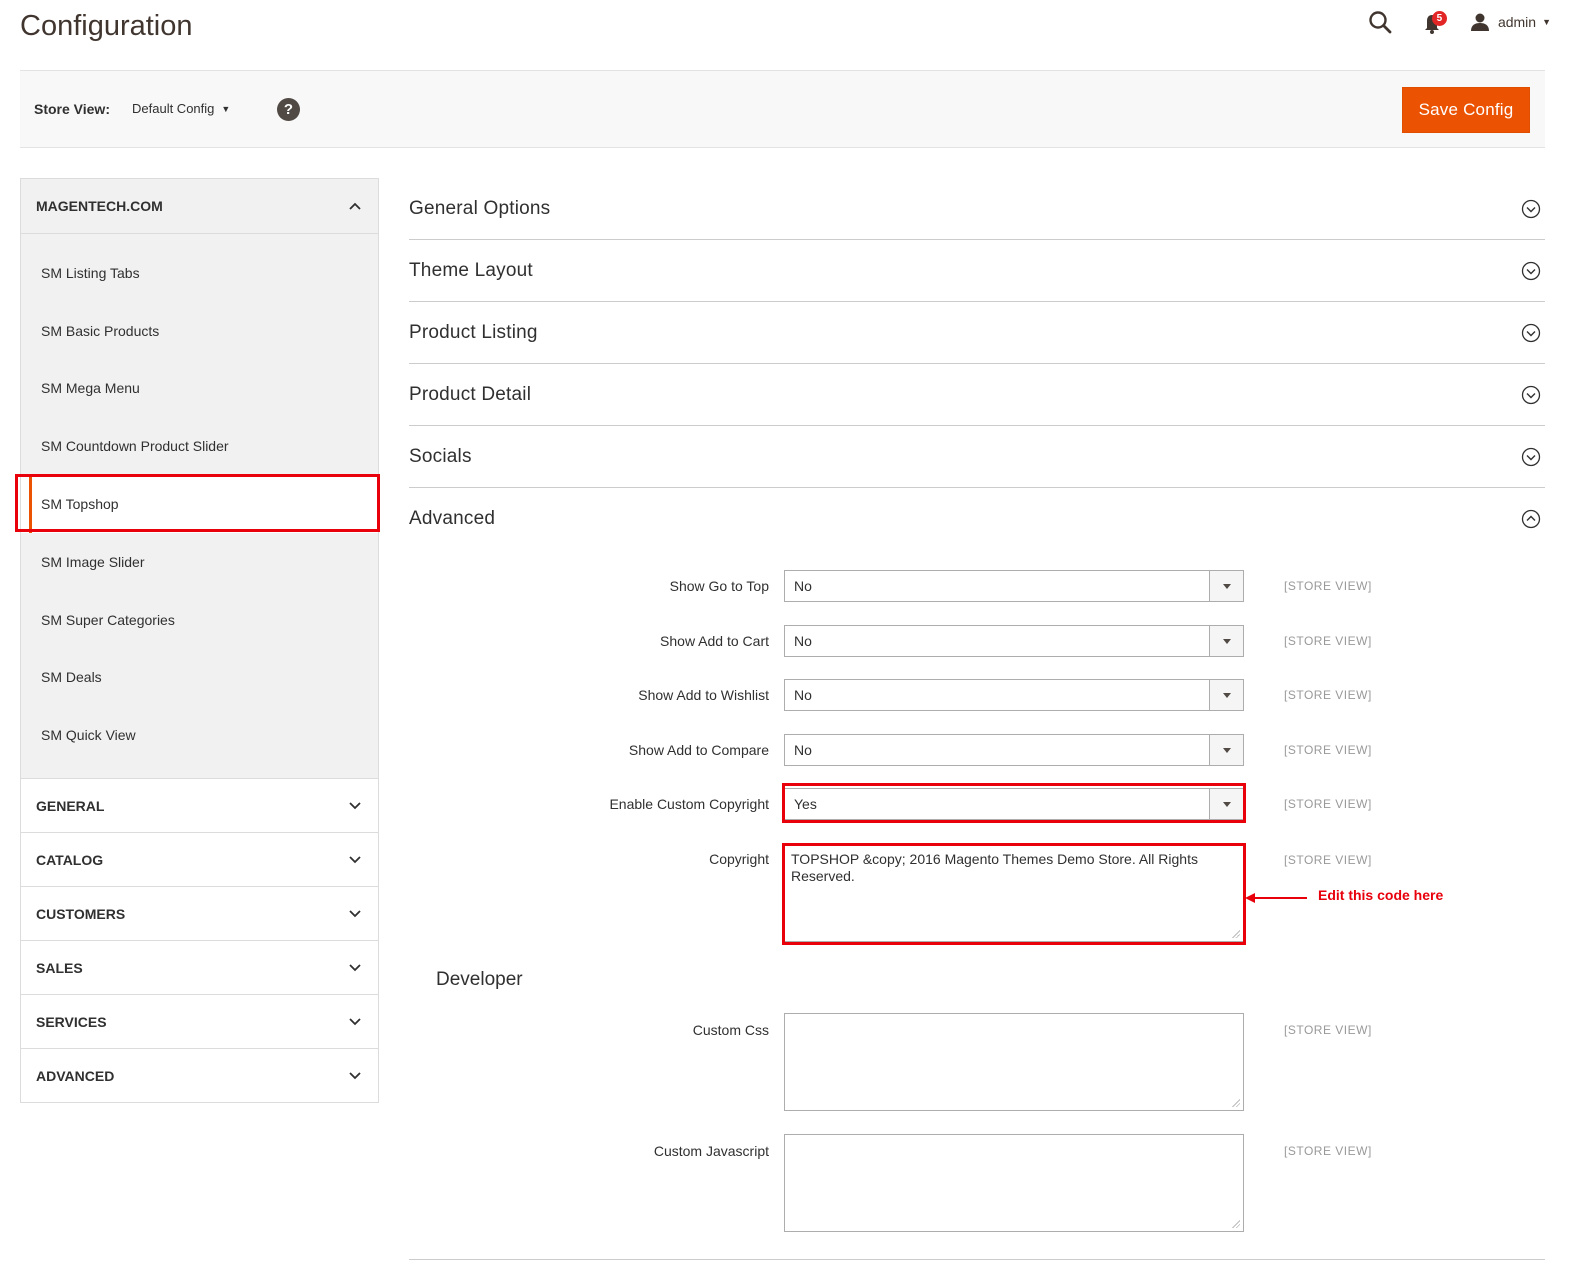  What do you see at coordinates (199, 389) in the screenshot?
I see `sidebar-item-sm-mega-menu: SM Mega Menu` at bounding box center [199, 389].